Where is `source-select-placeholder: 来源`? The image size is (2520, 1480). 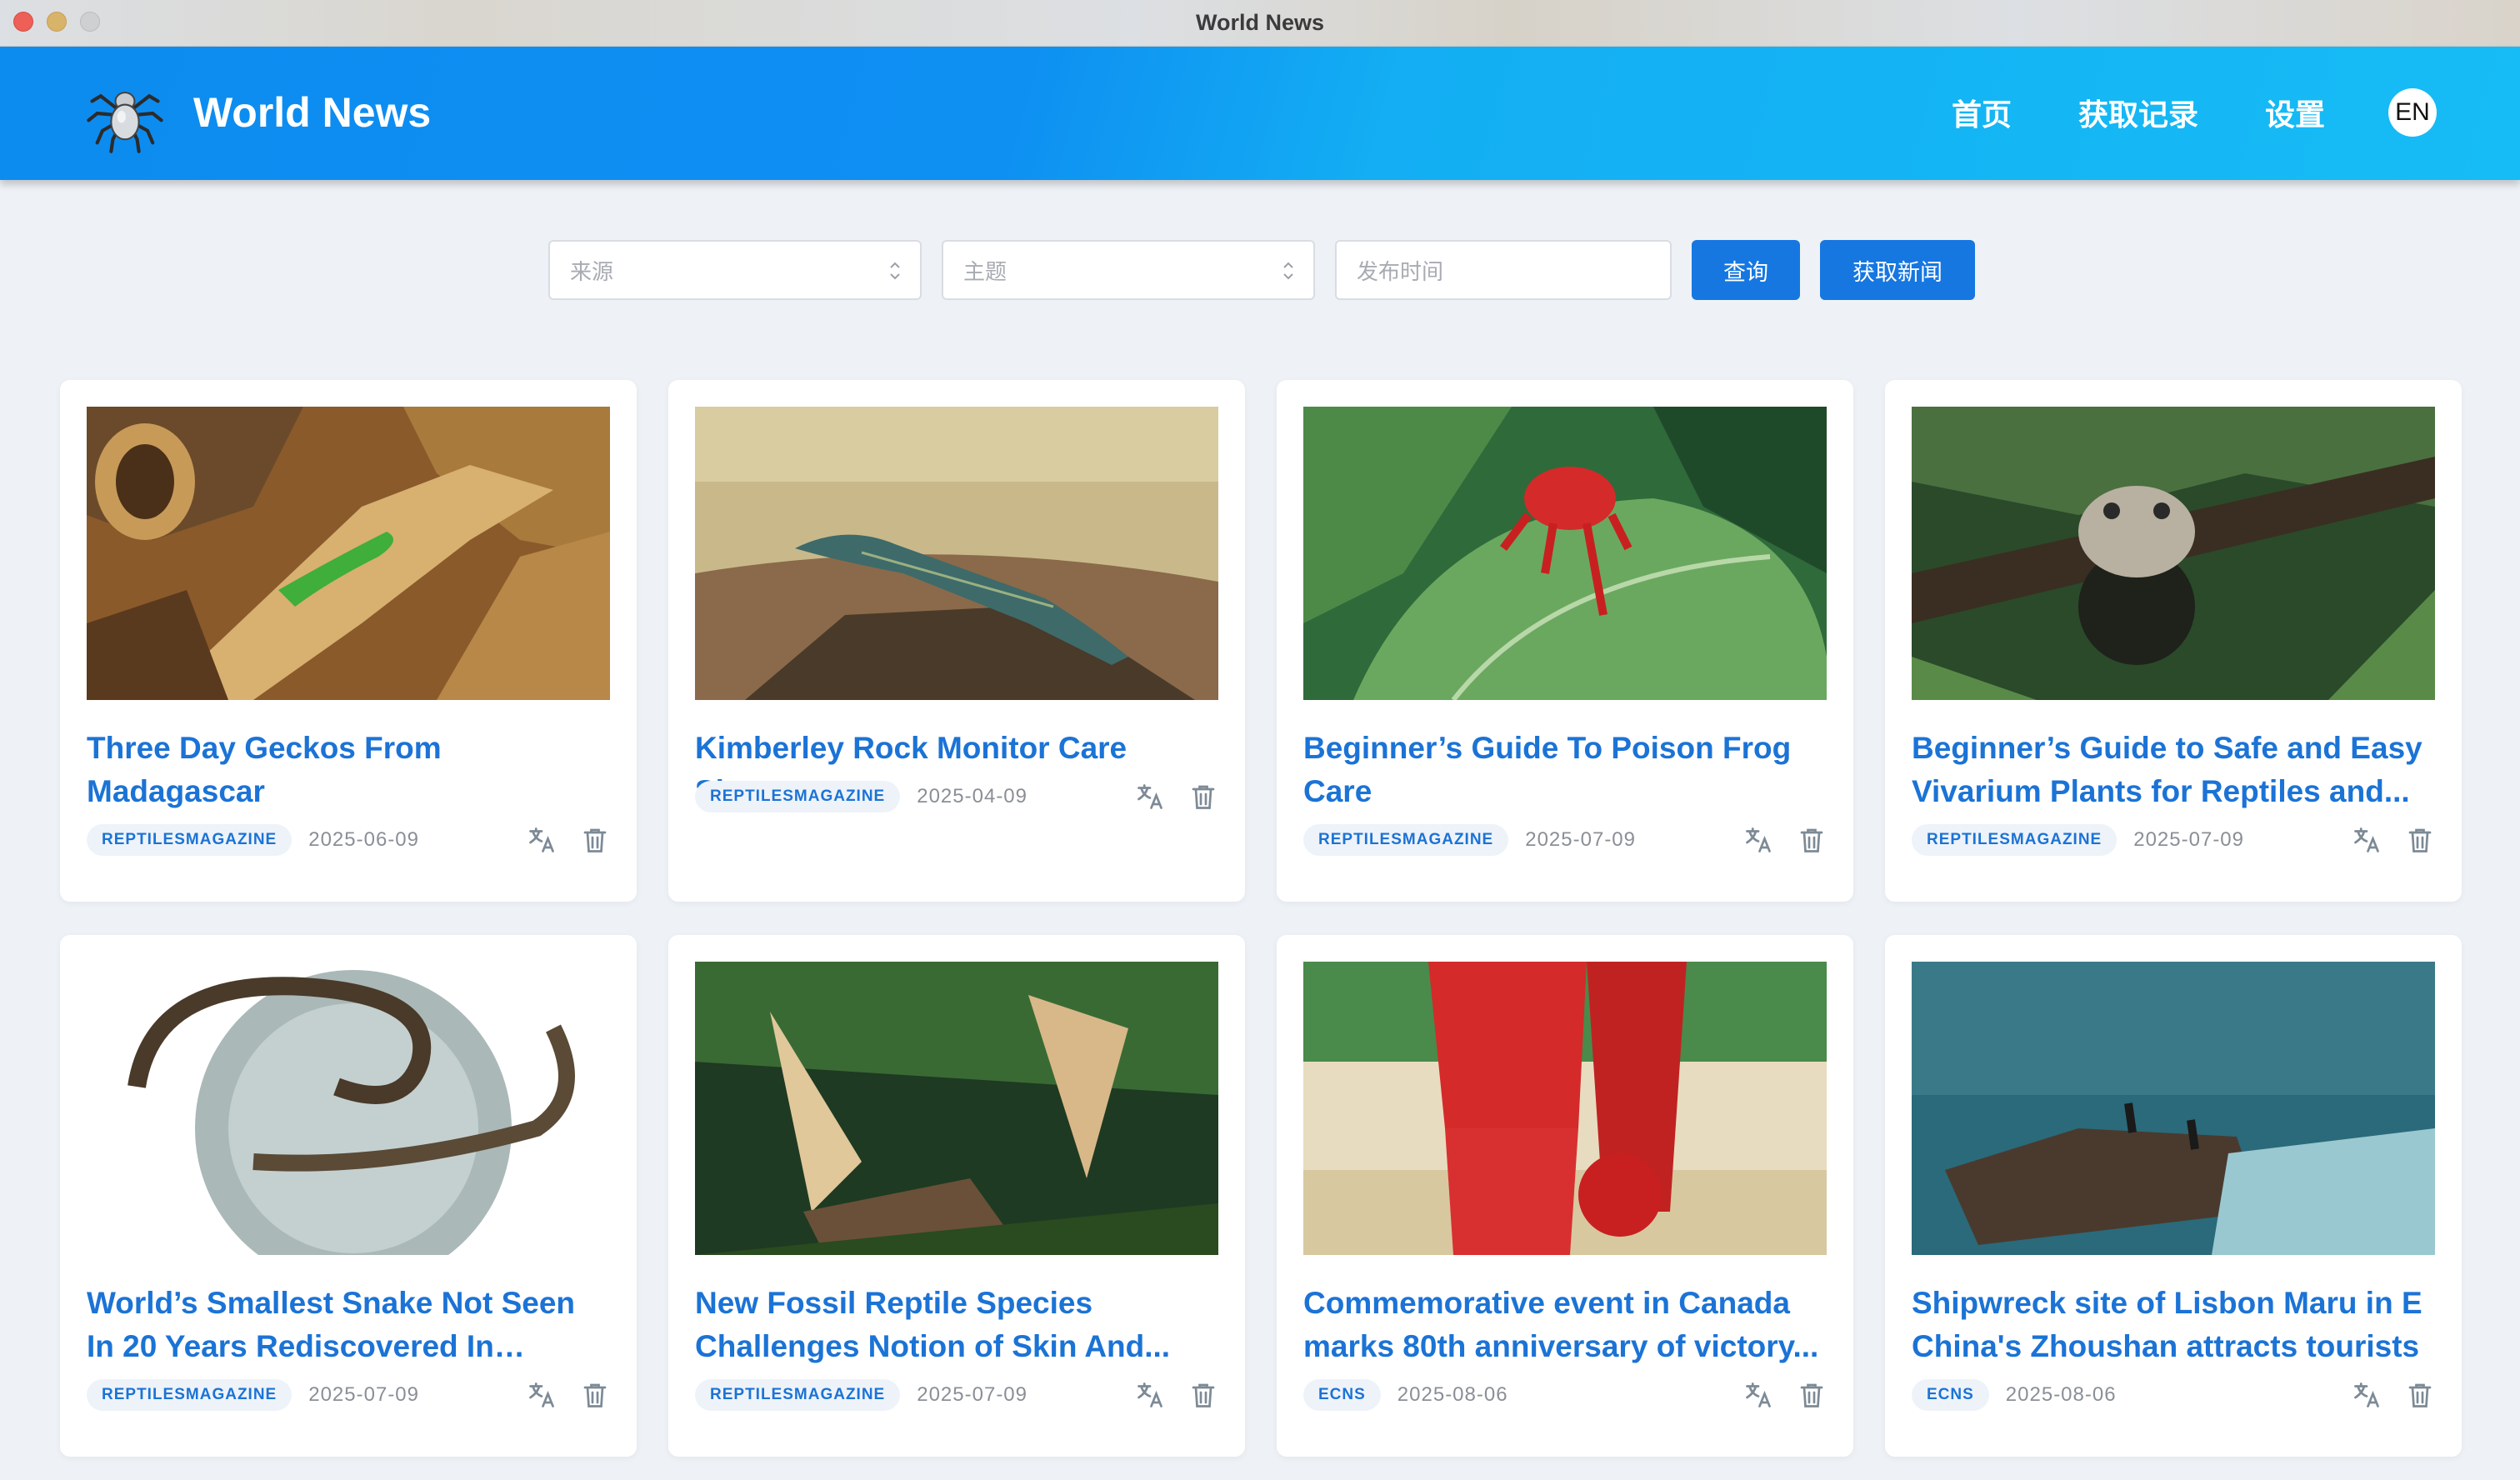
source-select-placeholder: 来源 is located at coordinates (592, 272).